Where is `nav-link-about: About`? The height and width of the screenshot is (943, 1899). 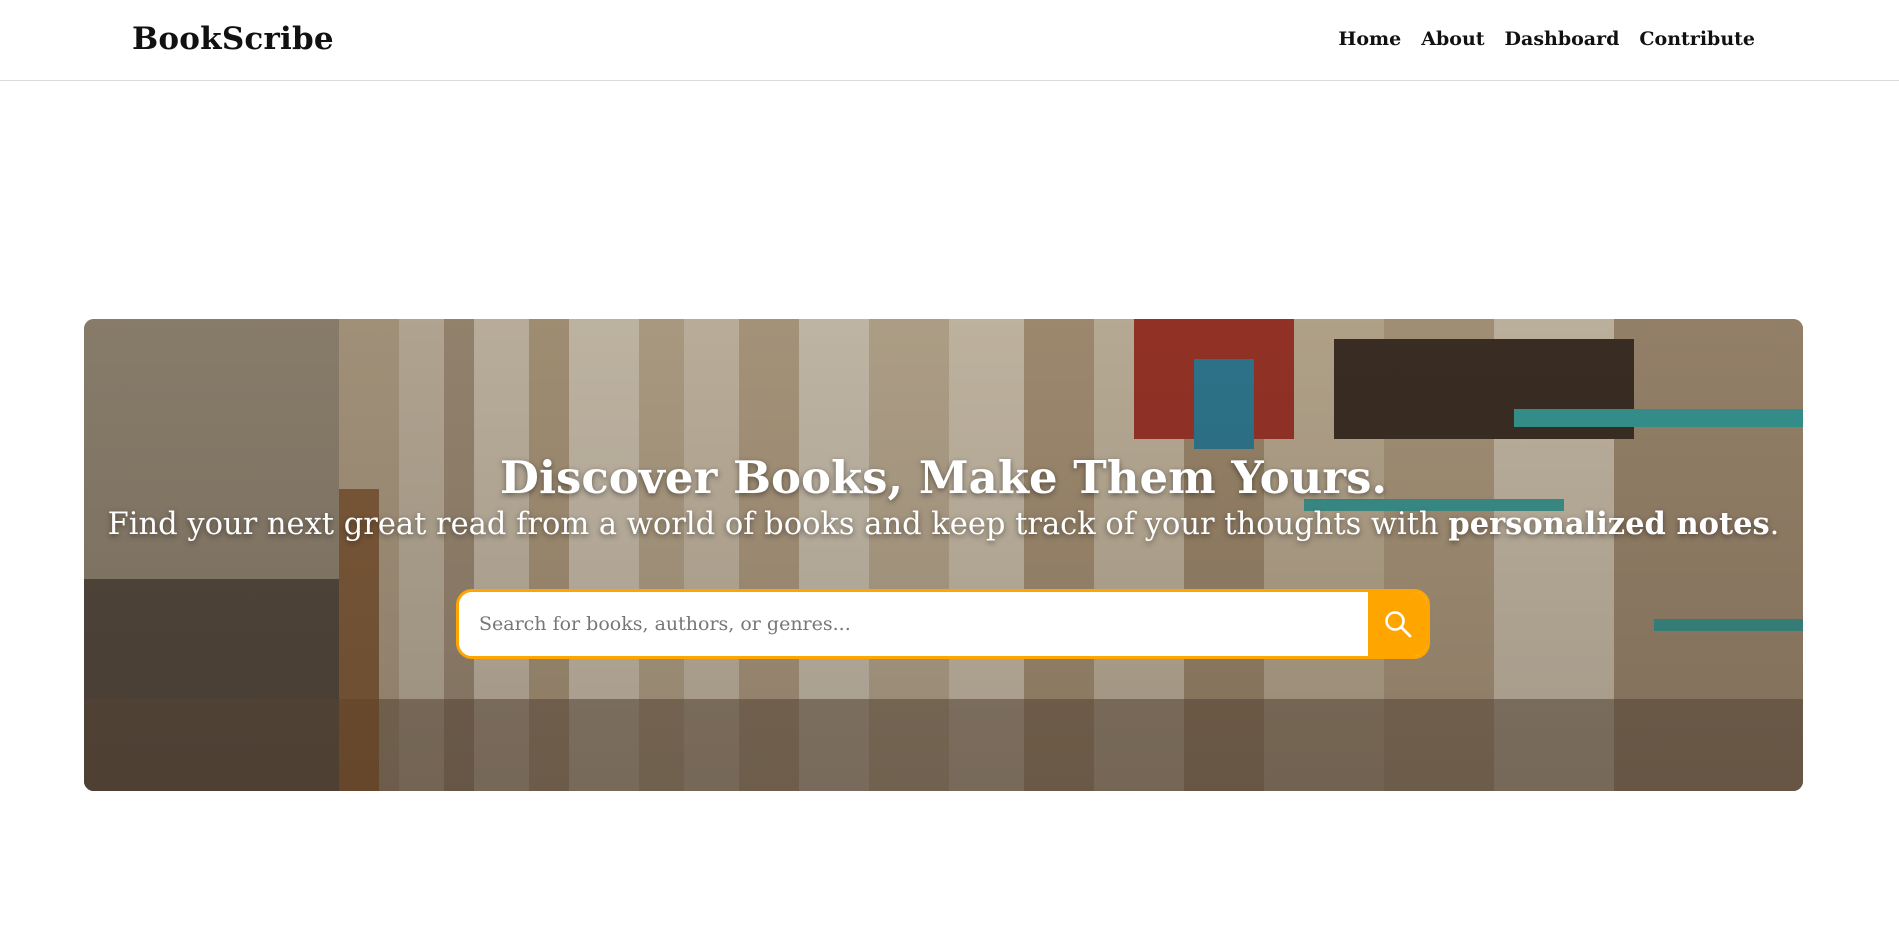
nav-link-about: About is located at coordinates (1452, 39).